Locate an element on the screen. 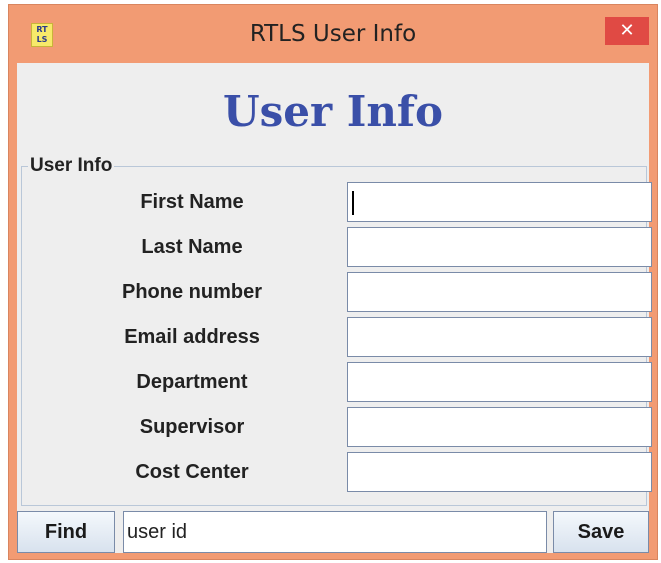  user-id-input: user id is located at coordinates (335, 532).